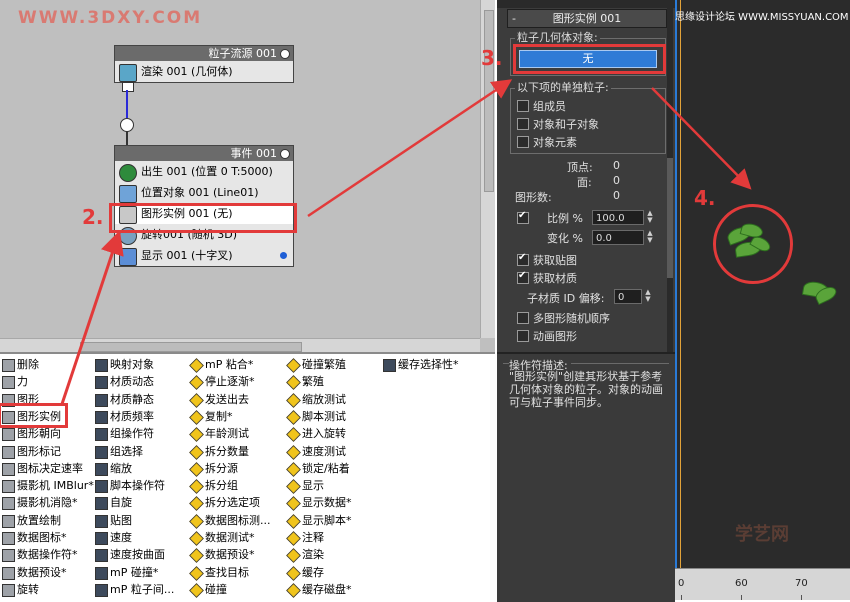 This screenshot has width=850, height=602. What do you see at coordinates (22, 382) in the screenshot?
I see `operator-label: 力` at bounding box center [22, 382].